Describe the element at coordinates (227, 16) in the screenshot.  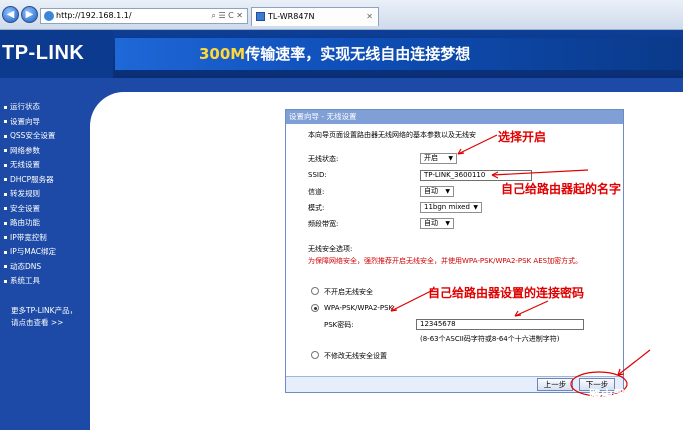
I see `address-tools-icons: ⌕ ☰ C ✕` at that location.